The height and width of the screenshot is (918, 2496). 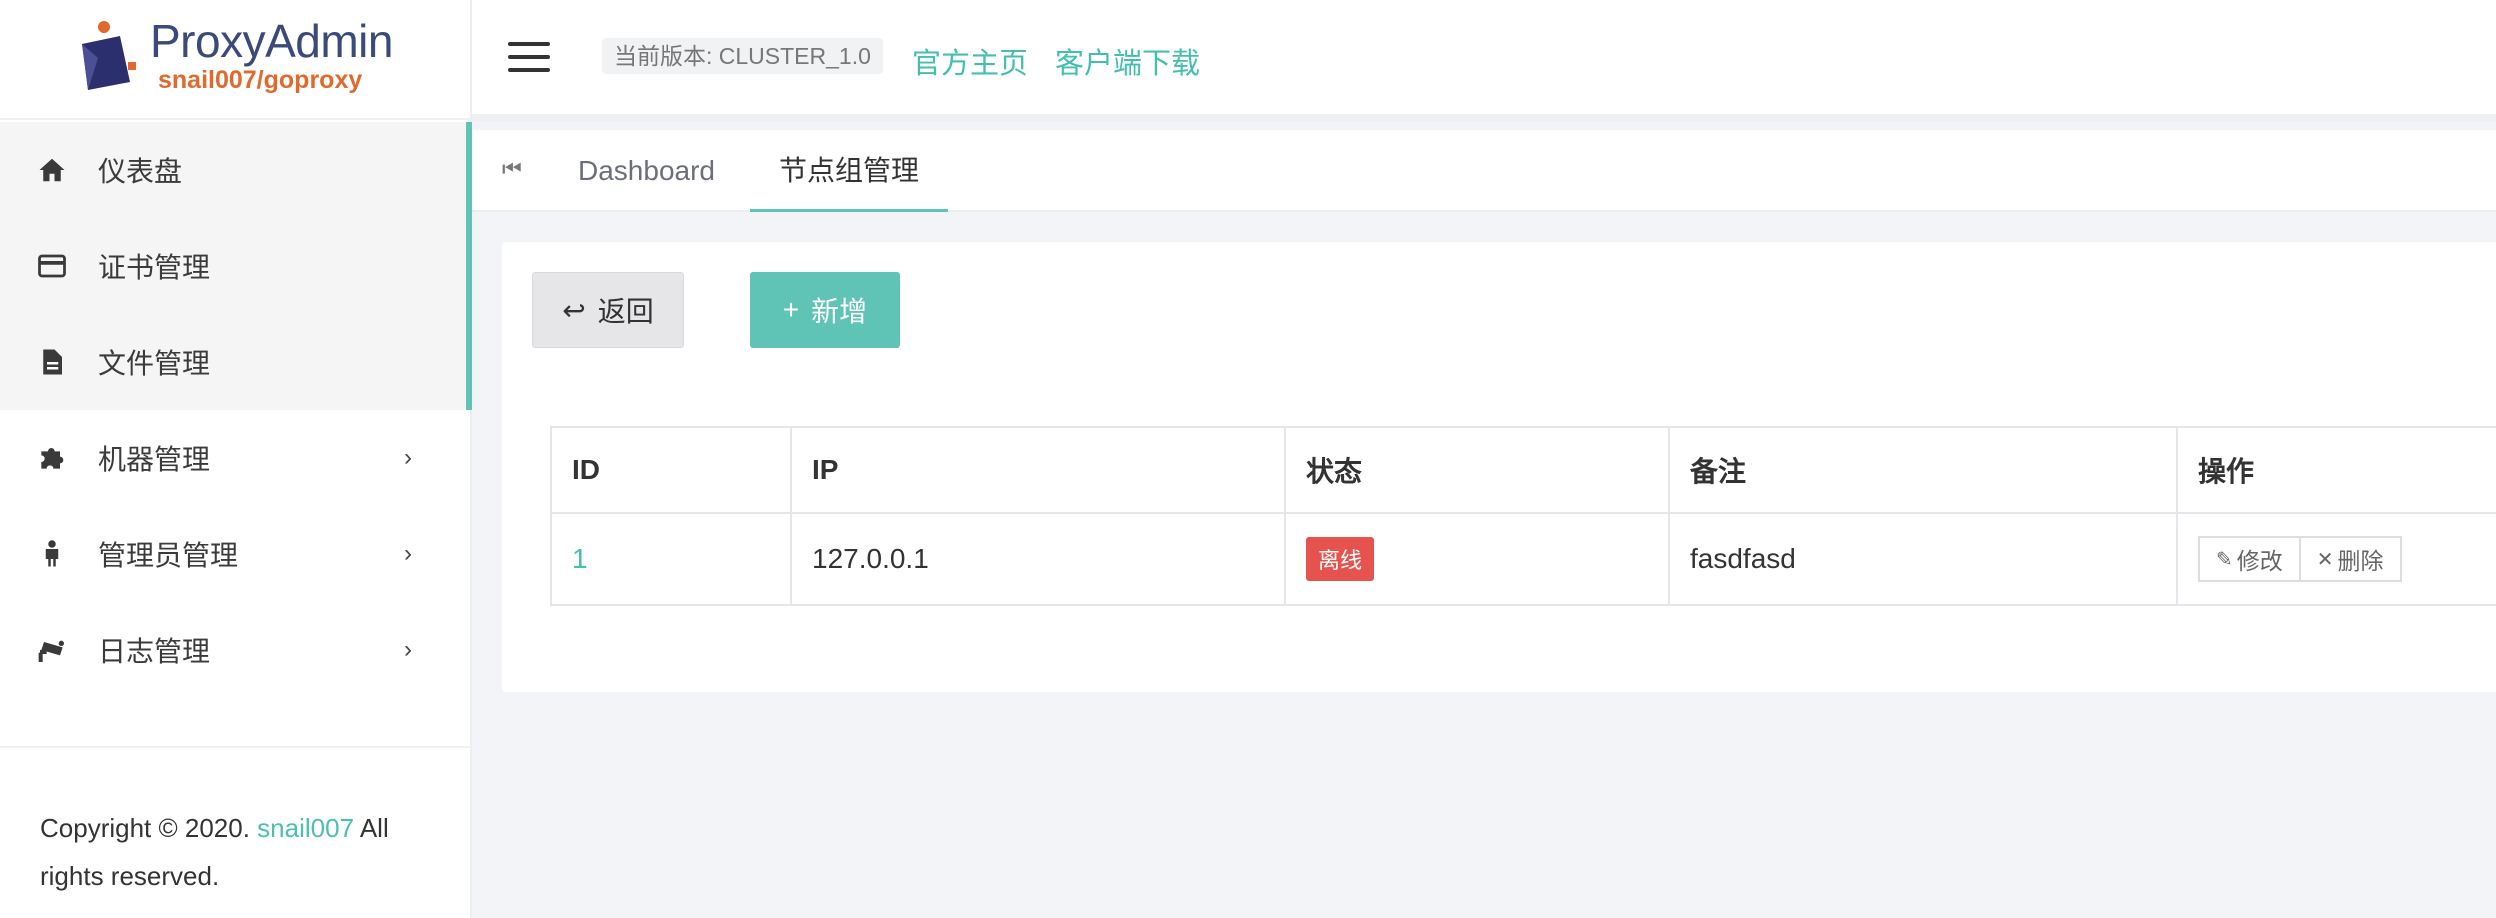 What do you see at coordinates (52, 458) in the screenshot?
I see `puzzle-icon` at bounding box center [52, 458].